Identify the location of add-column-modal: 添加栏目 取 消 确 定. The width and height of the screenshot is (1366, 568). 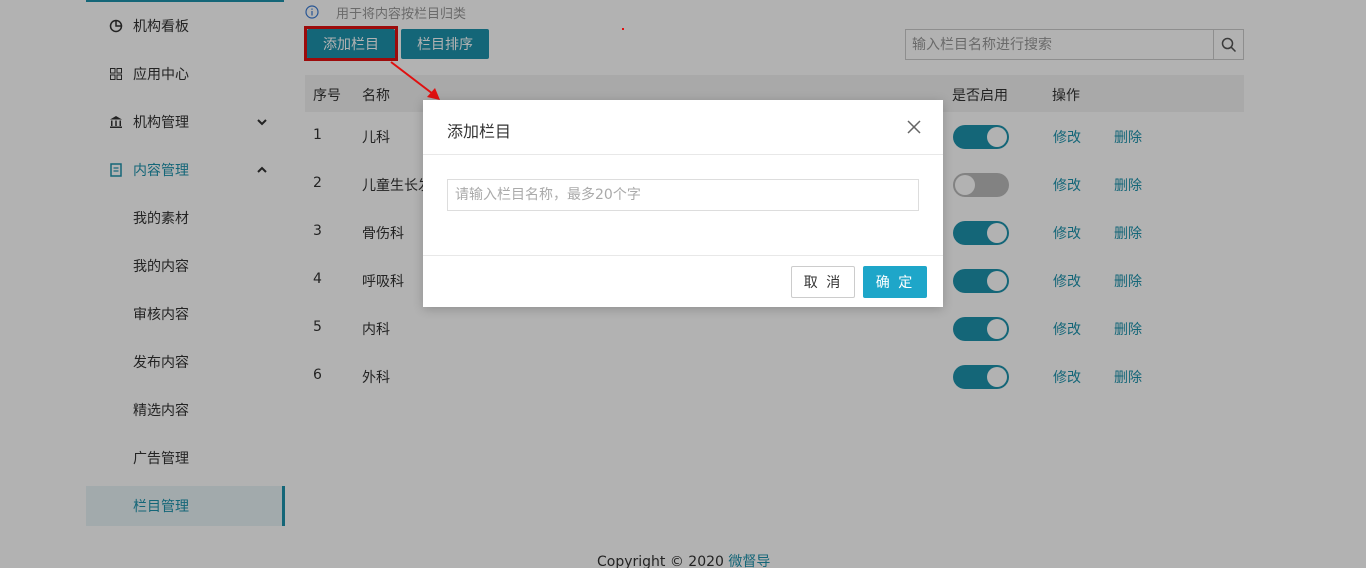
(683, 203).